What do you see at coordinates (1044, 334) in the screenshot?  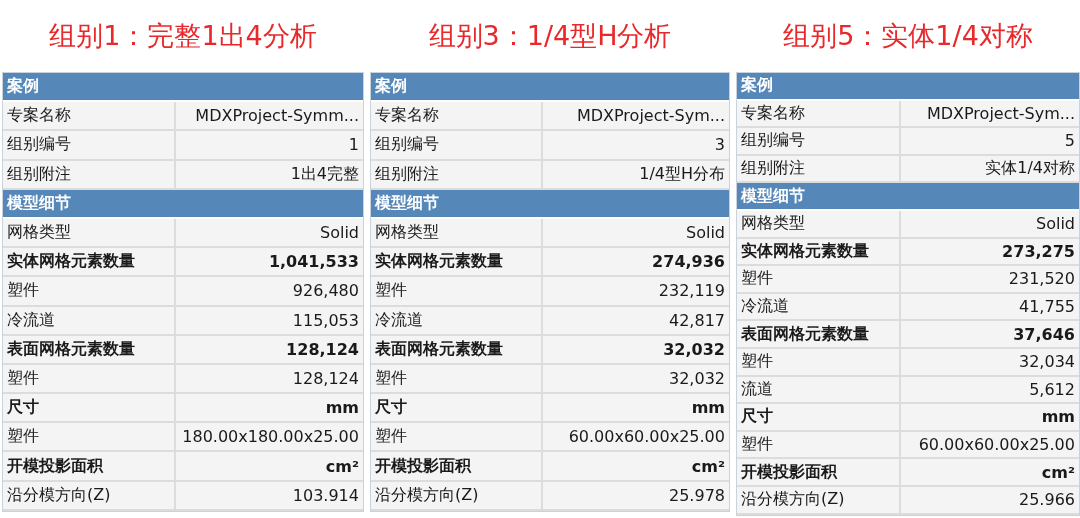 I see `property-value: 37,646` at bounding box center [1044, 334].